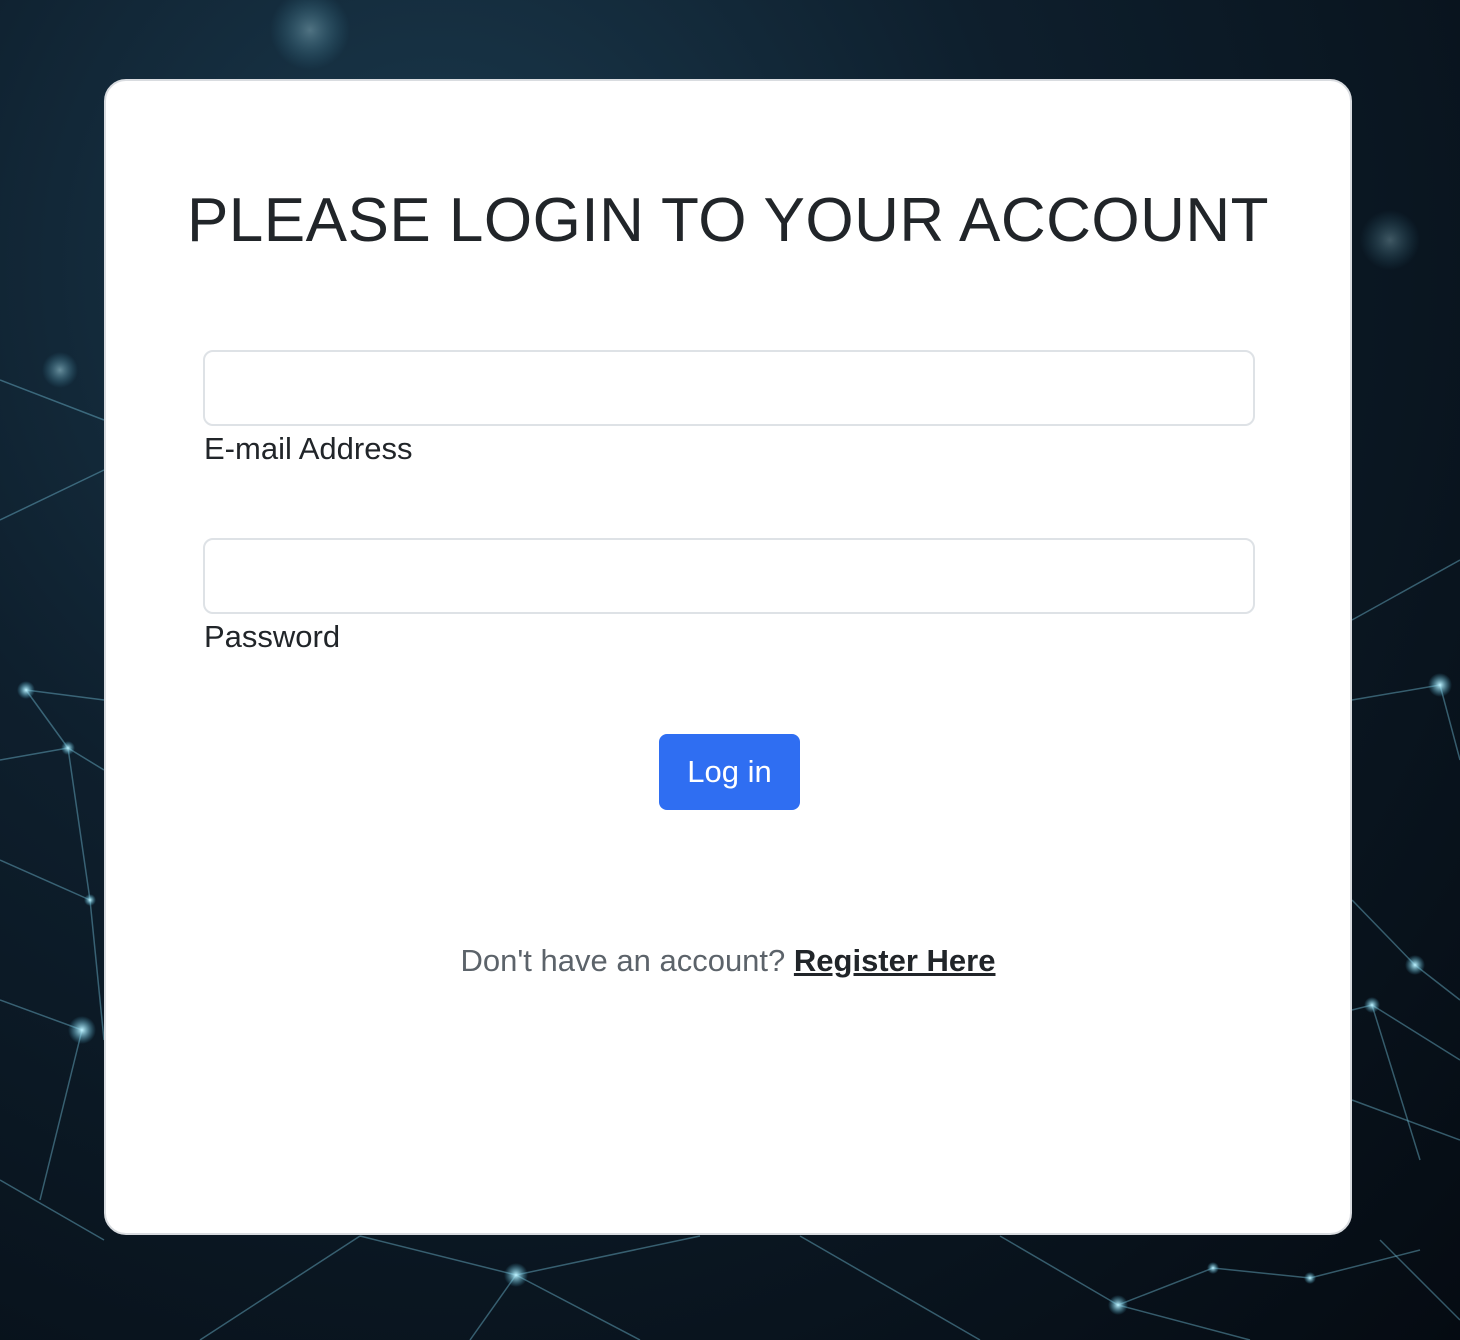 This screenshot has width=1460, height=1340. Describe the element at coordinates (308, 448) in the screenshot. I see `email-label: E-mail Address` at that location.